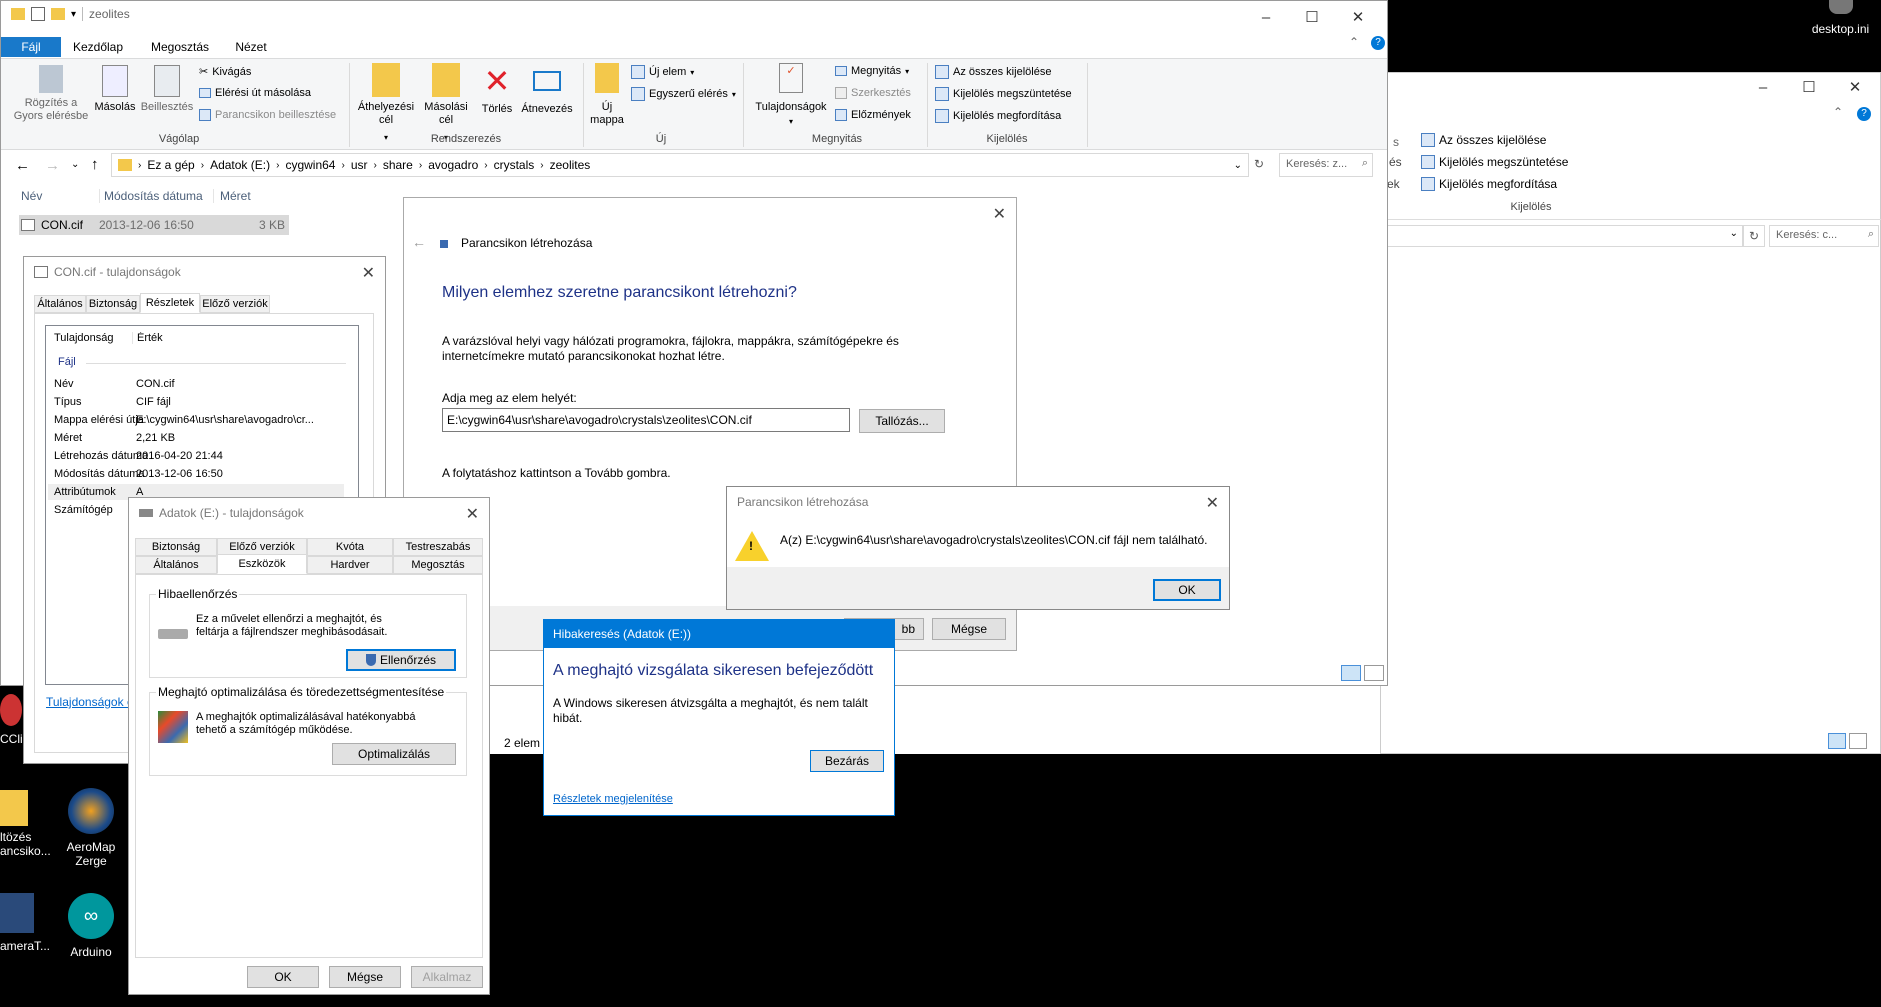 The width and height of the screenshot is (1881, 1007). What do you see at coordinates (394, 754) in the screenshot?
I see `optimize-button: Optimalizálás` at bounding box center [394, 754].